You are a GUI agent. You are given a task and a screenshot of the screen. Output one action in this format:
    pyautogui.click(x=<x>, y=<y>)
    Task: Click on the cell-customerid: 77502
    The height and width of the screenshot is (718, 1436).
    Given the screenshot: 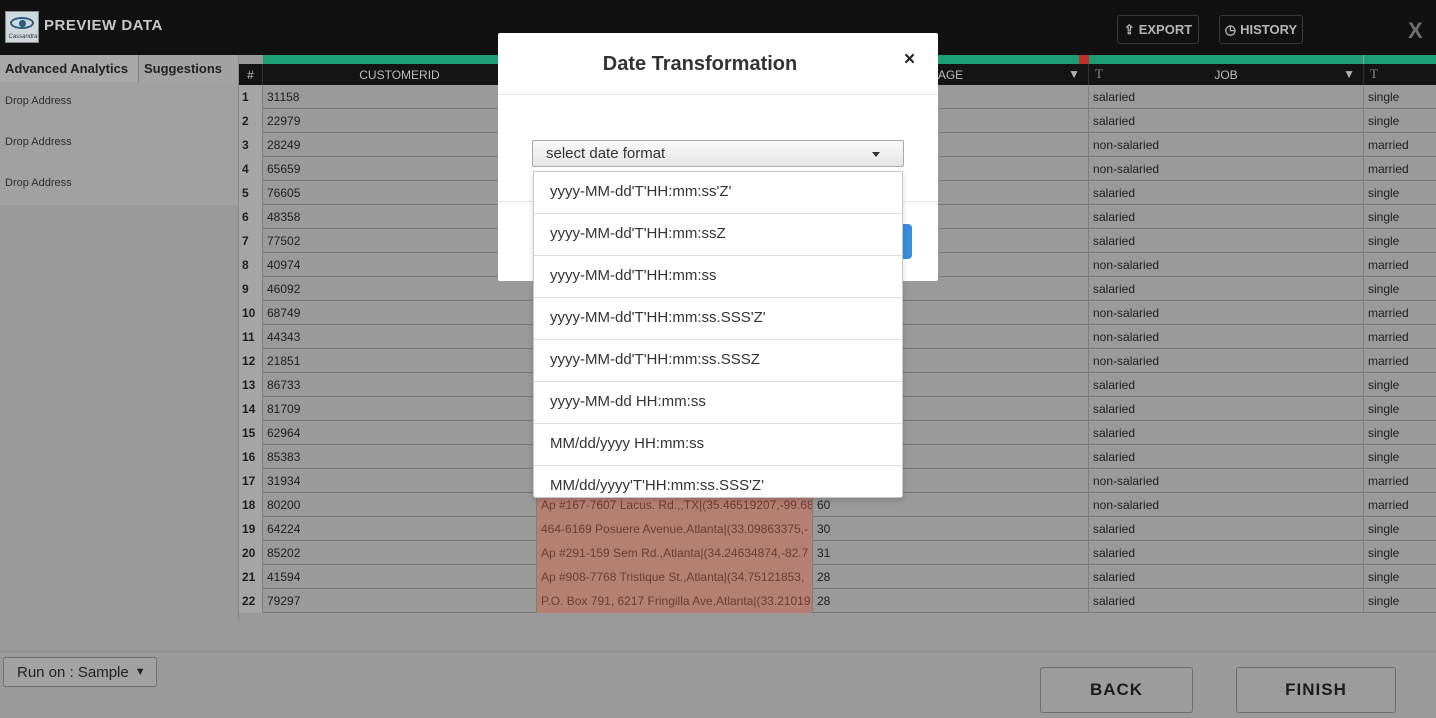 What is the action you would take?
    pyautogui.click(x=400, y=241)
    